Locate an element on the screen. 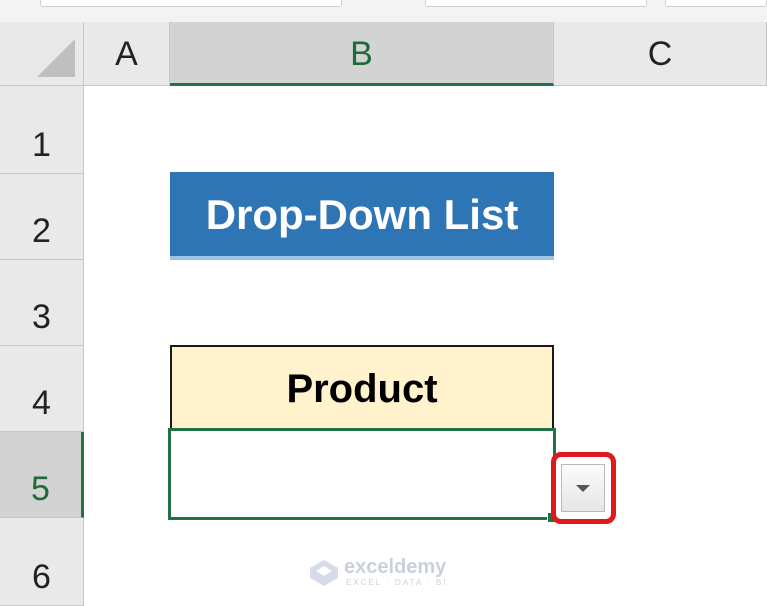 The height and width of the screenshot is (606, 767). exceldemy-logo-icon is located at coordinates (324, 573).